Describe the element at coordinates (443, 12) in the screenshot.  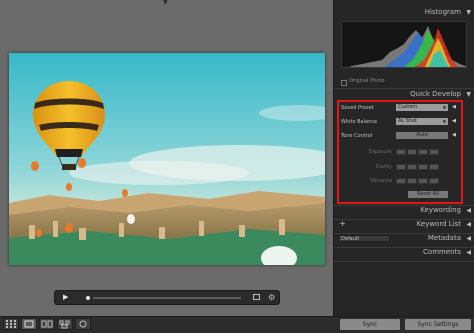
I see `histogram-title: Histogram` at that location.